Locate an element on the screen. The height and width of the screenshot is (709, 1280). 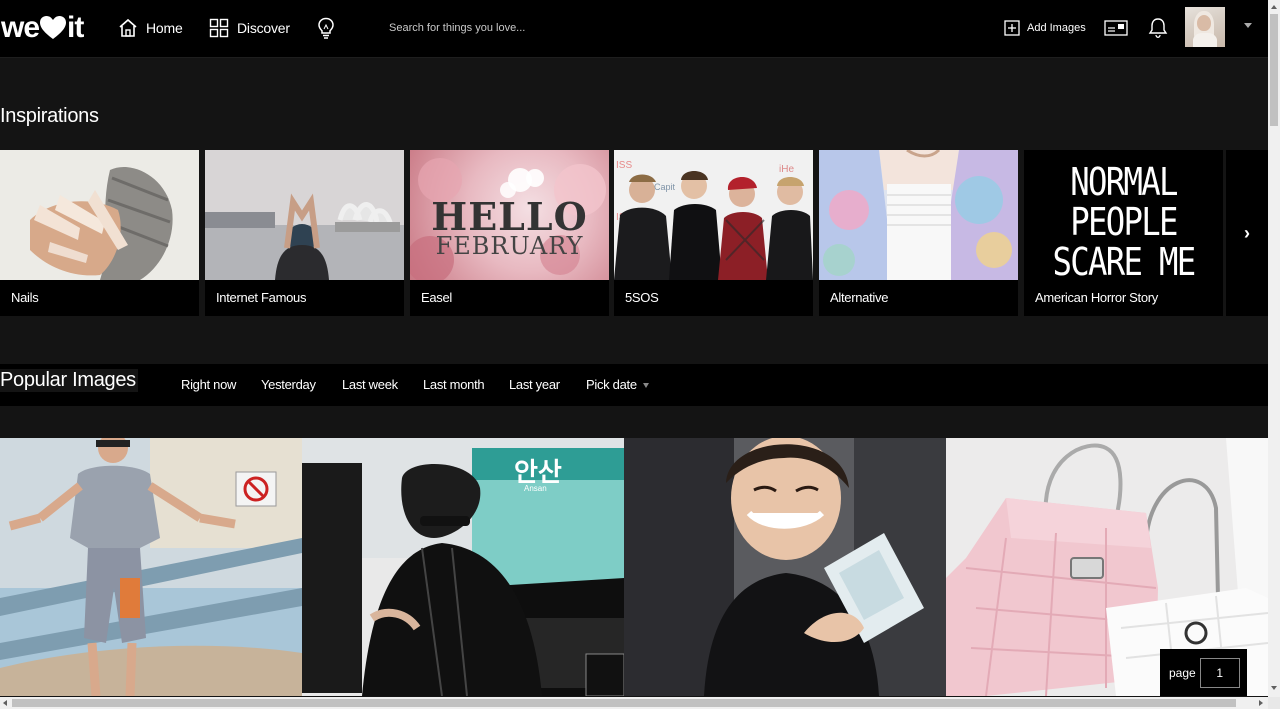
popular-images-title: Popular Images is located at coordinates (69, 380).